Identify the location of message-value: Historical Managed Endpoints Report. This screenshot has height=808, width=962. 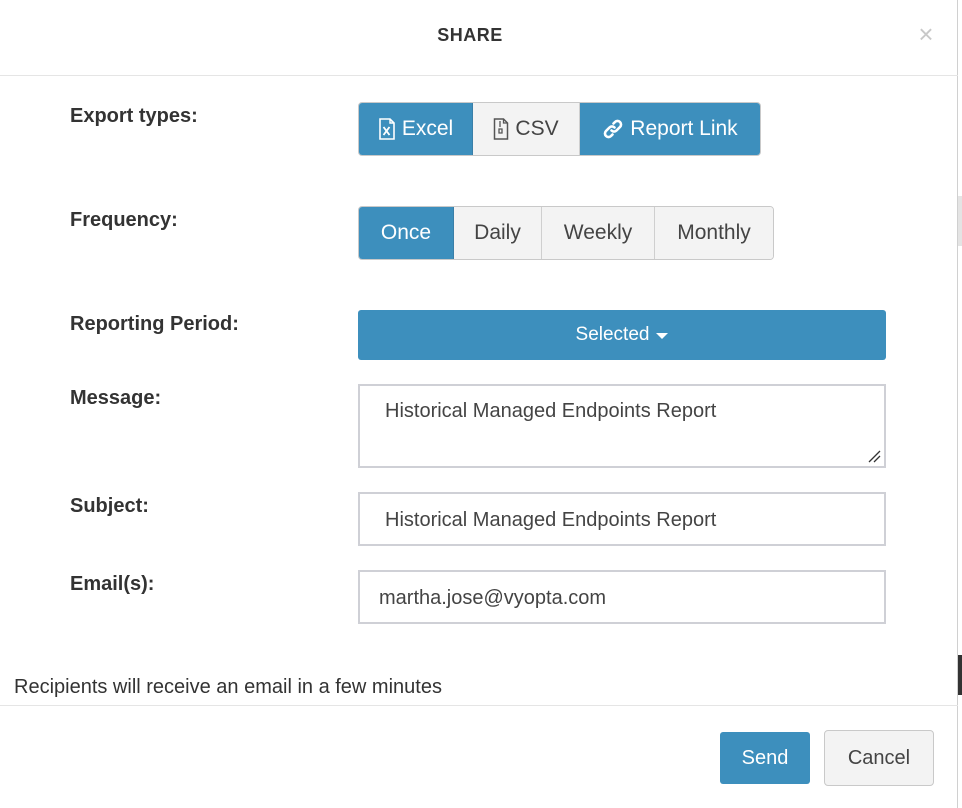
(551, 411).